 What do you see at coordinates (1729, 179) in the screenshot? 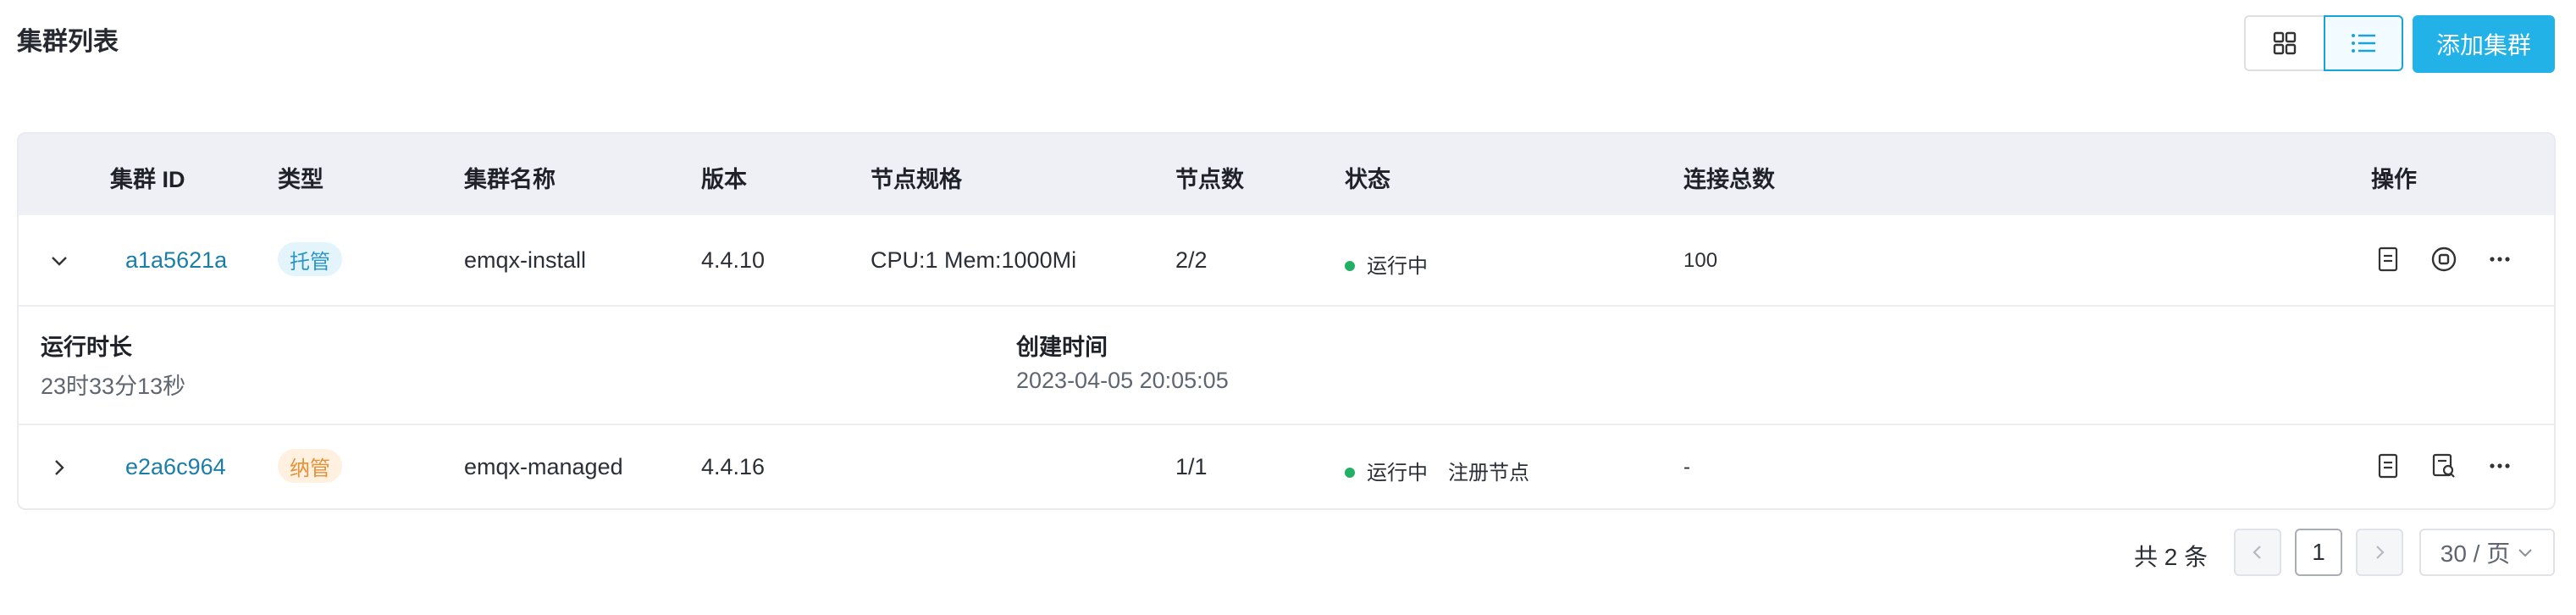
I see `column-header-connections: 连接总数` at bounding box center [1729, 179].